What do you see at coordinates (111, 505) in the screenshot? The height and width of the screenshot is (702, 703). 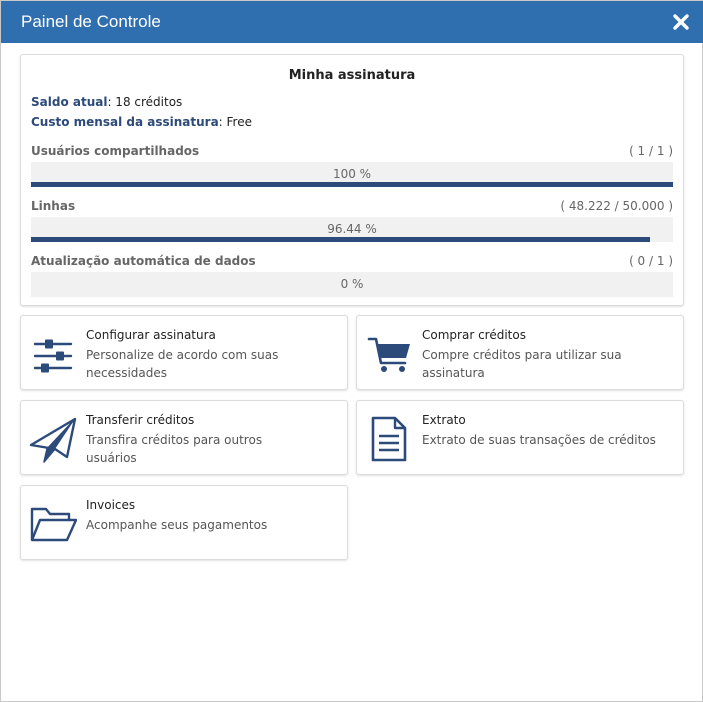 I see `invoices-title: Invoices` at bounding box center [111, 505].